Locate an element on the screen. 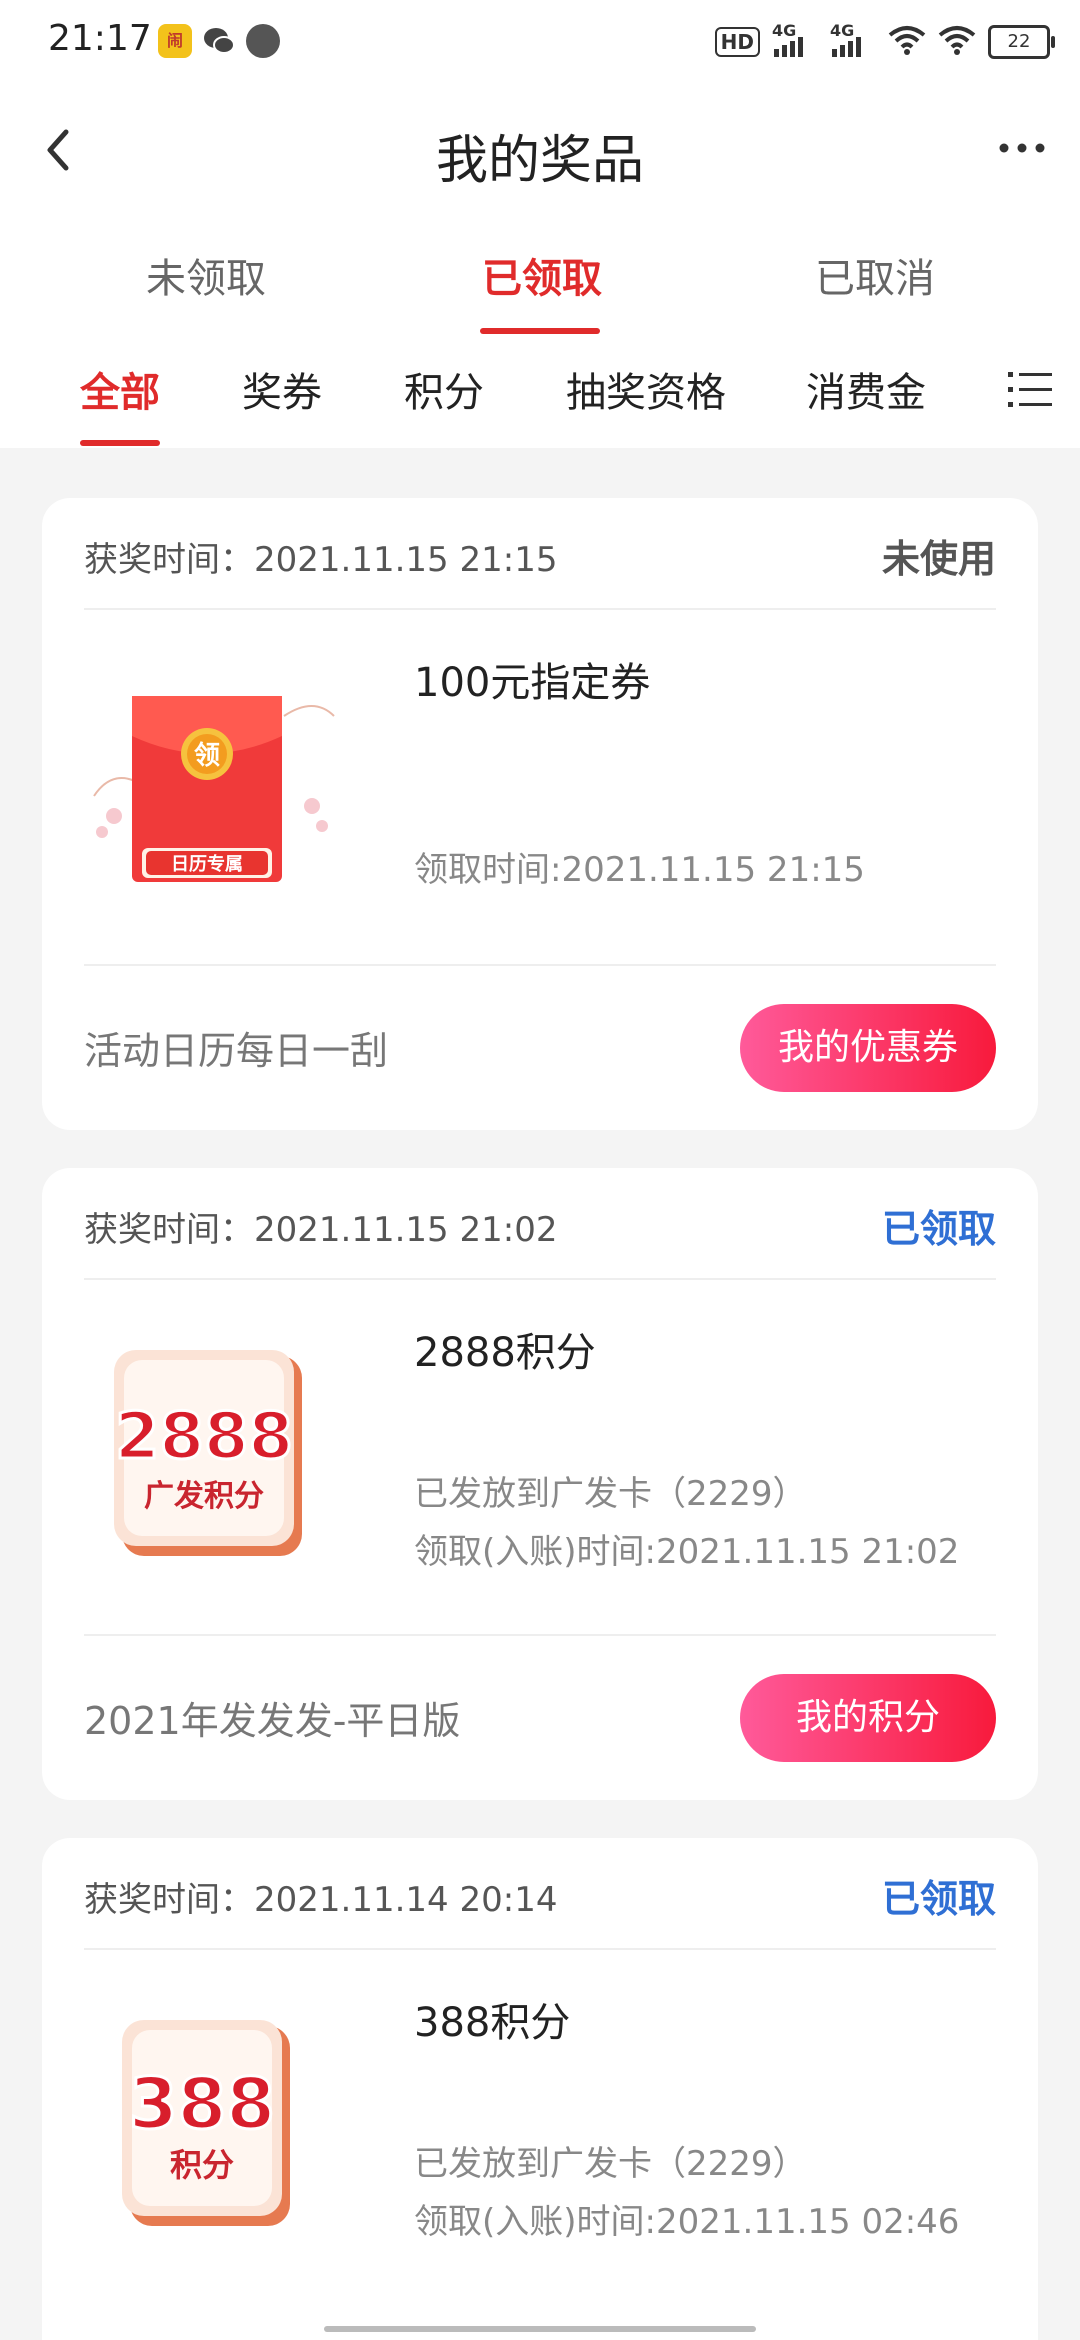  card-footer: 2021年发发发-平日版 我的积分 is located at coordinates (540, 1717).